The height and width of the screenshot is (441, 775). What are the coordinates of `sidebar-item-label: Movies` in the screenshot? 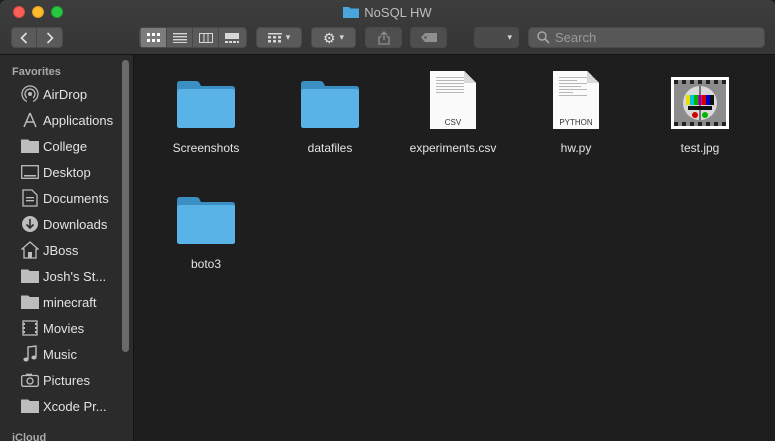 It's located at (64, 328).